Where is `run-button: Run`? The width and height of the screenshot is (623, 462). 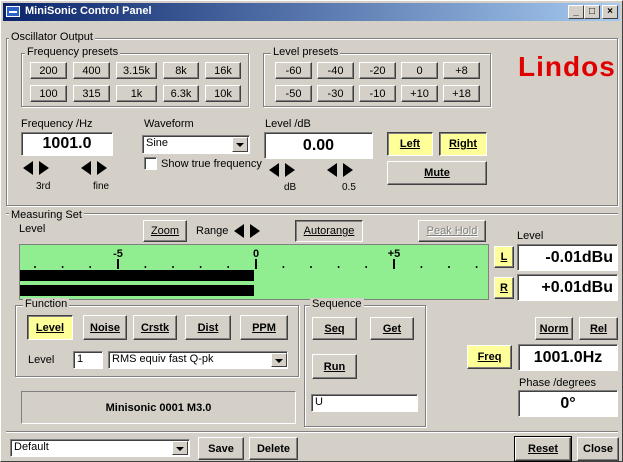
run-button: Run is located at coordinates (334, 366).